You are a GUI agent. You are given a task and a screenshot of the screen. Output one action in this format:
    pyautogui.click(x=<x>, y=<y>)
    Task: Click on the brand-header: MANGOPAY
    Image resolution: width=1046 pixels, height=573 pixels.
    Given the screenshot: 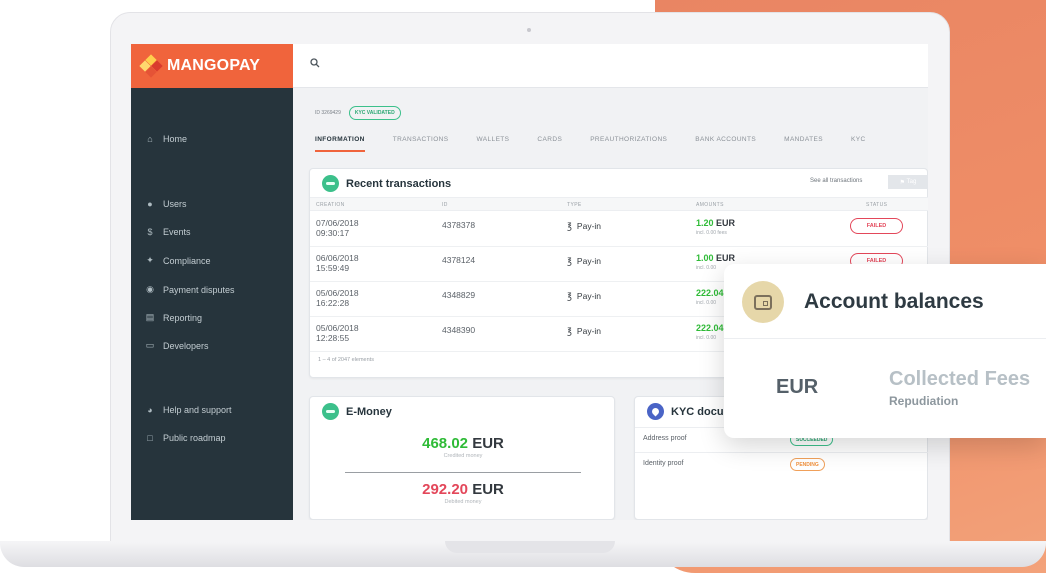 What is the action you would take?
    pyautogui.click(x=212, y=66)
    